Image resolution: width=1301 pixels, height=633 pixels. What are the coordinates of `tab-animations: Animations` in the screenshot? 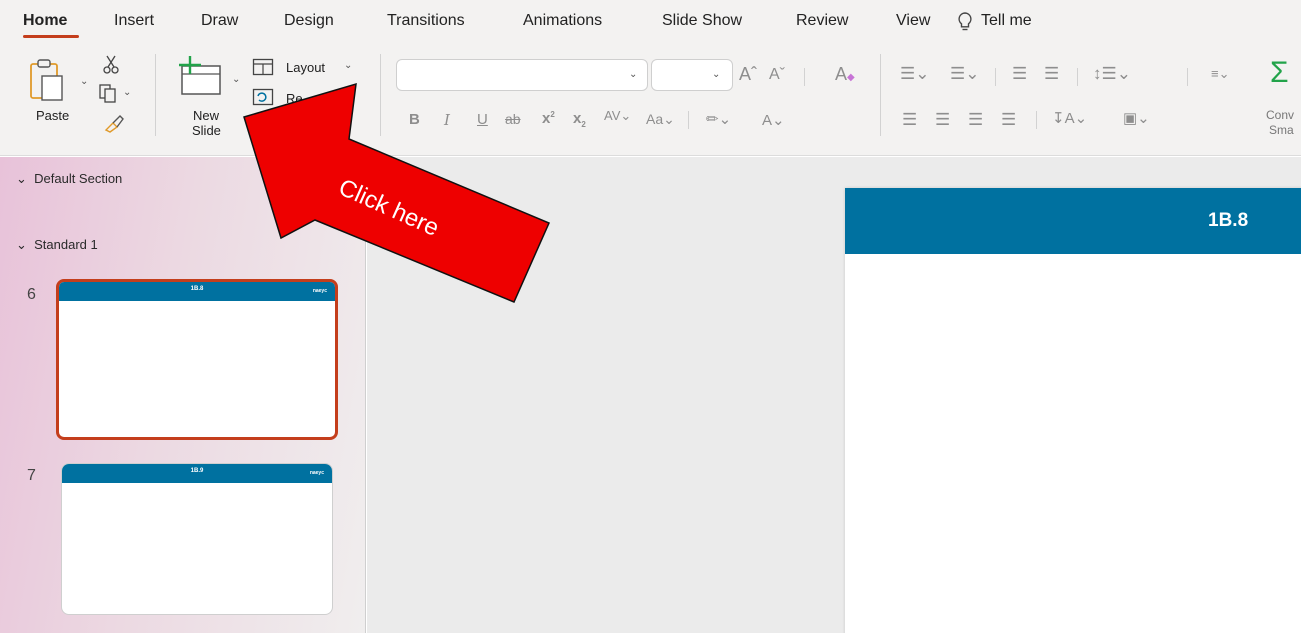 It's located at (562, 21).